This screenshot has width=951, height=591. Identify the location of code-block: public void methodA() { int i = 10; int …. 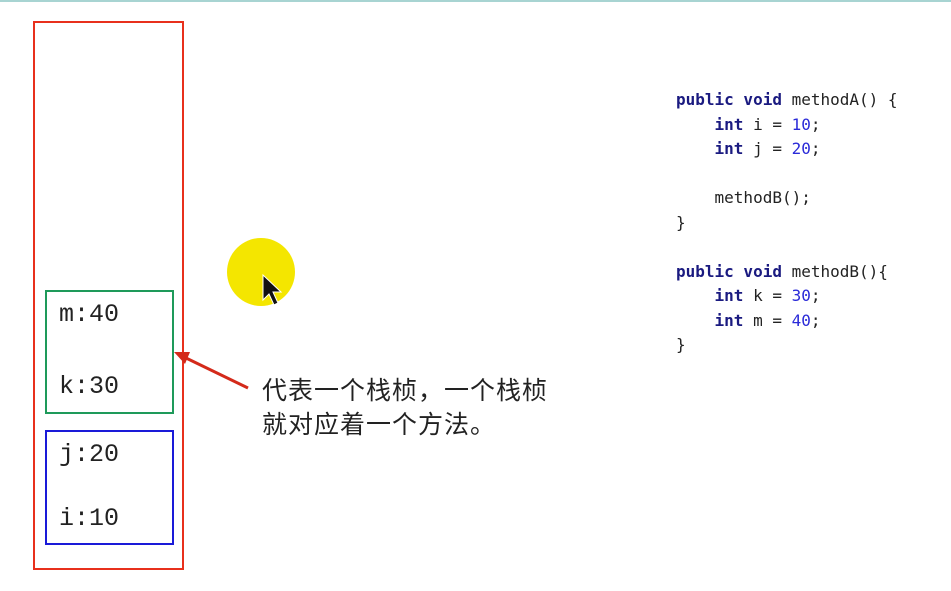
(787, 223).